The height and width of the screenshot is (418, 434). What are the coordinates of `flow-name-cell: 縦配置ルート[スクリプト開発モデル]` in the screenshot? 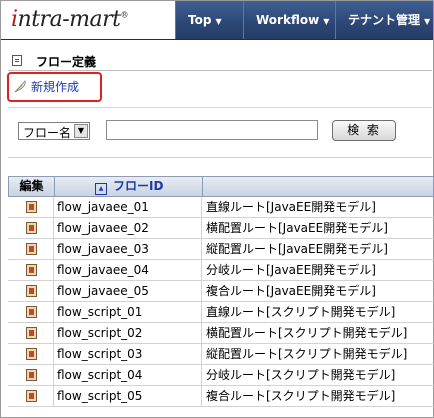 It's located at (307, 354).